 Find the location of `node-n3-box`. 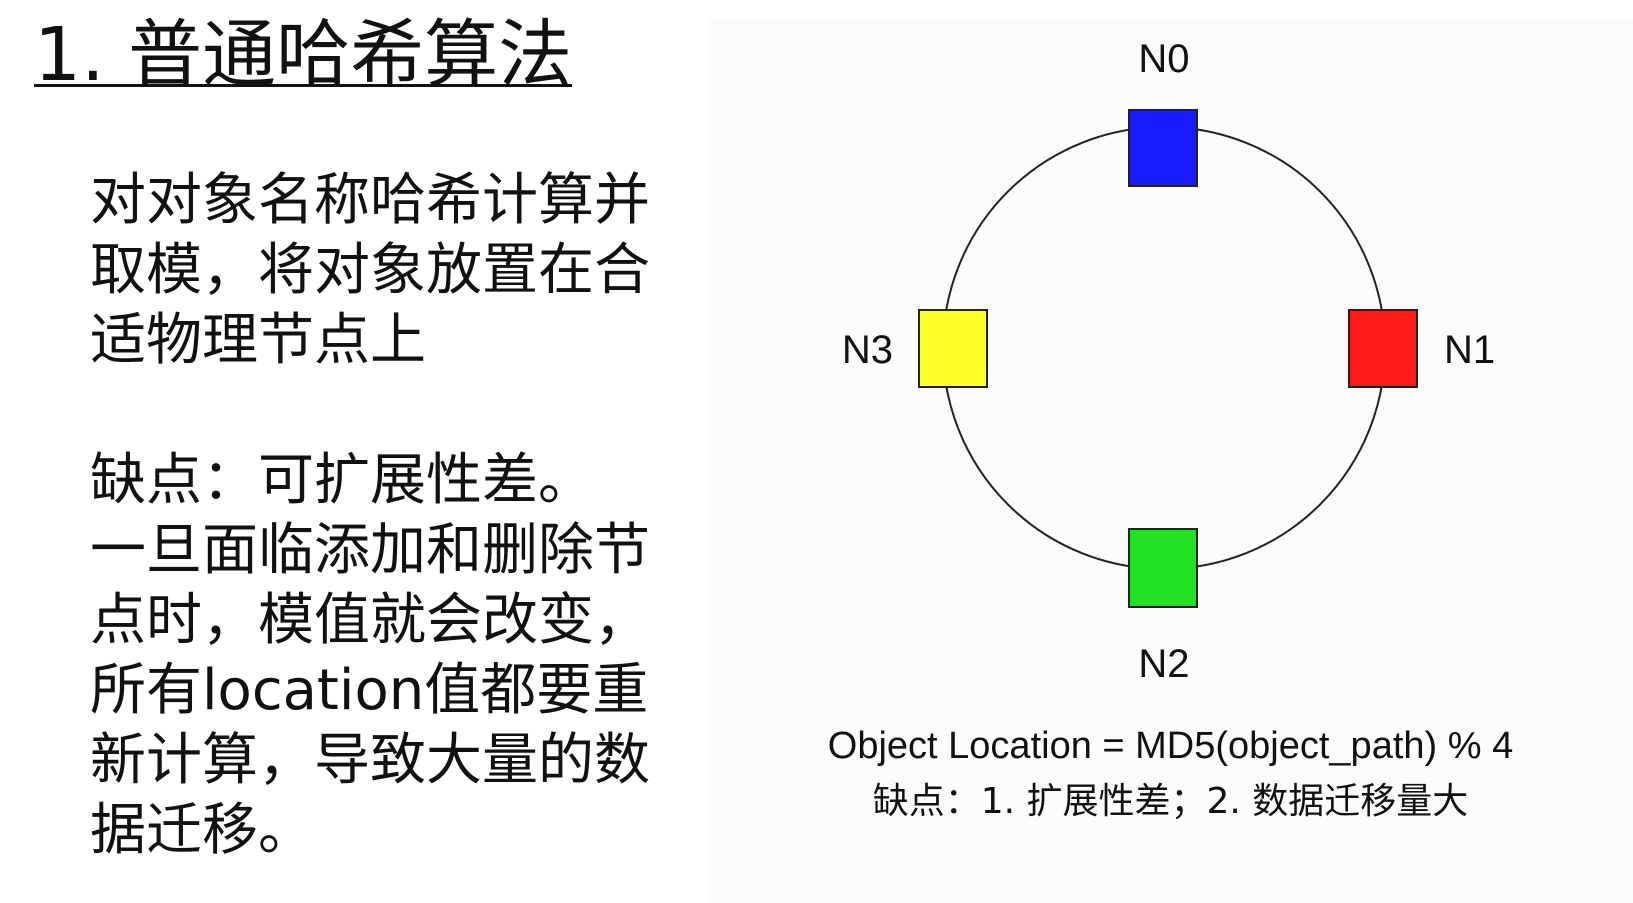

node-n3-box is located at coordinates (953, 348).